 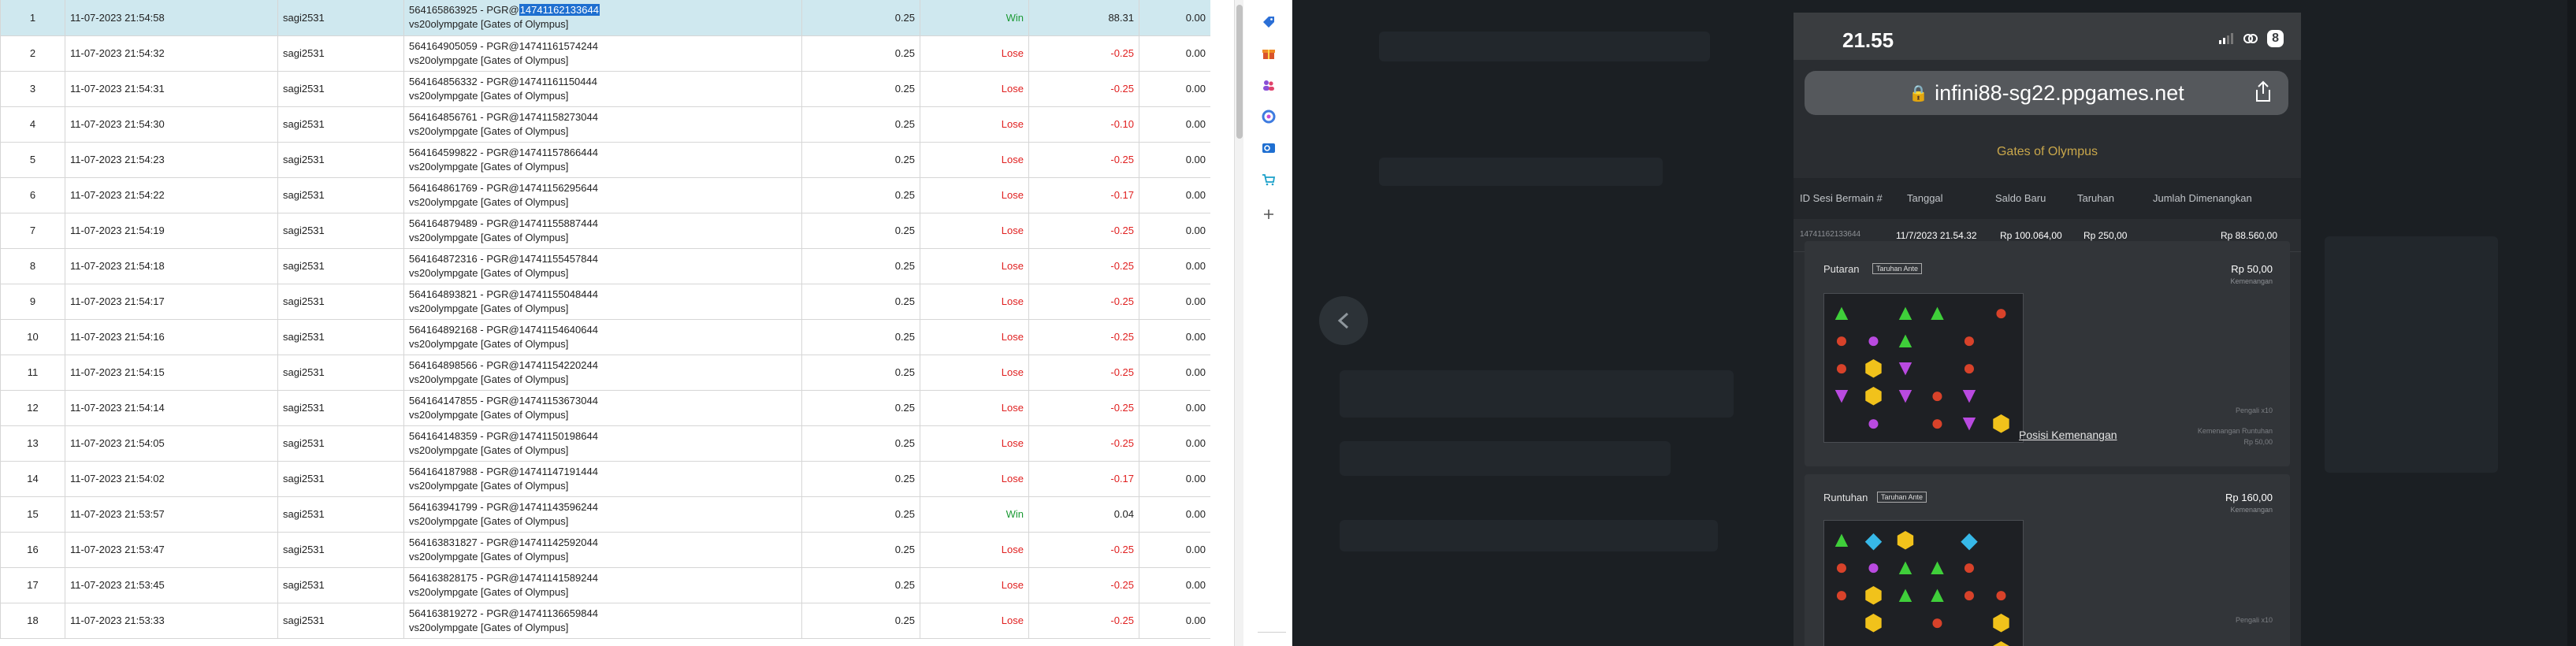 What do you see at coordinates (2254, 620) in the screenshot?
I see `multiplier-label: Pengali x10` at bounding box center [2254, 620].